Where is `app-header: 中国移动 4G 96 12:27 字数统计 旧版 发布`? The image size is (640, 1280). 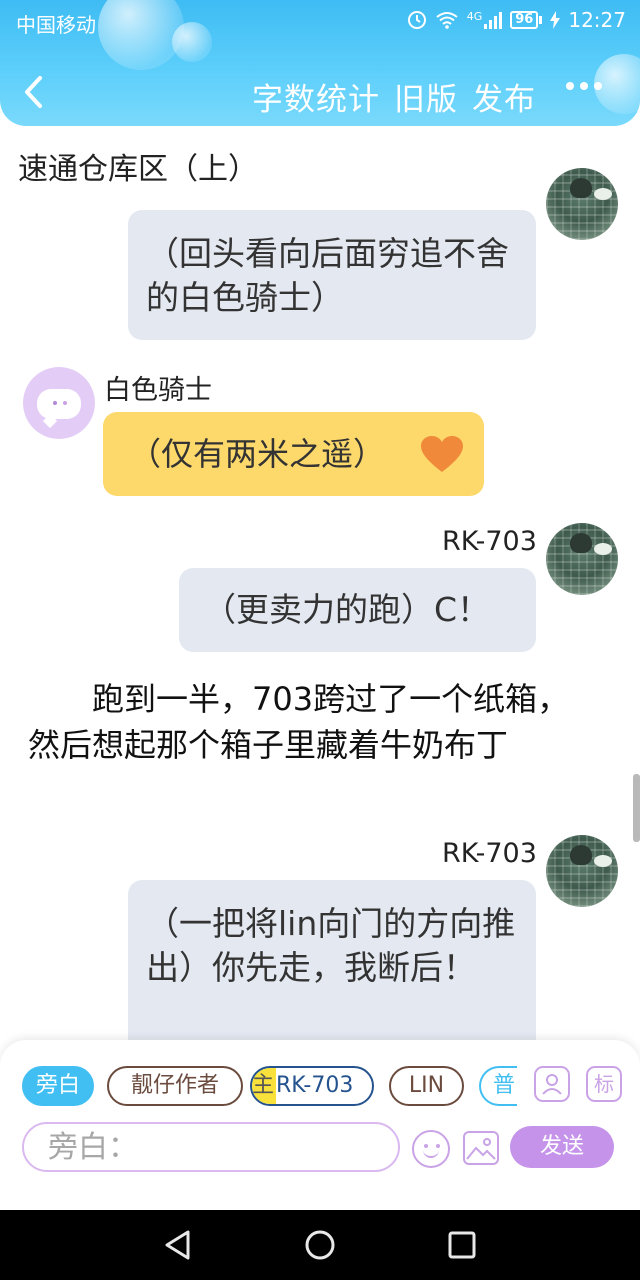 app-header: 中国移动 4G 96 12:27 字数统计 旧版 发布 is located at coordinates (320, 63).